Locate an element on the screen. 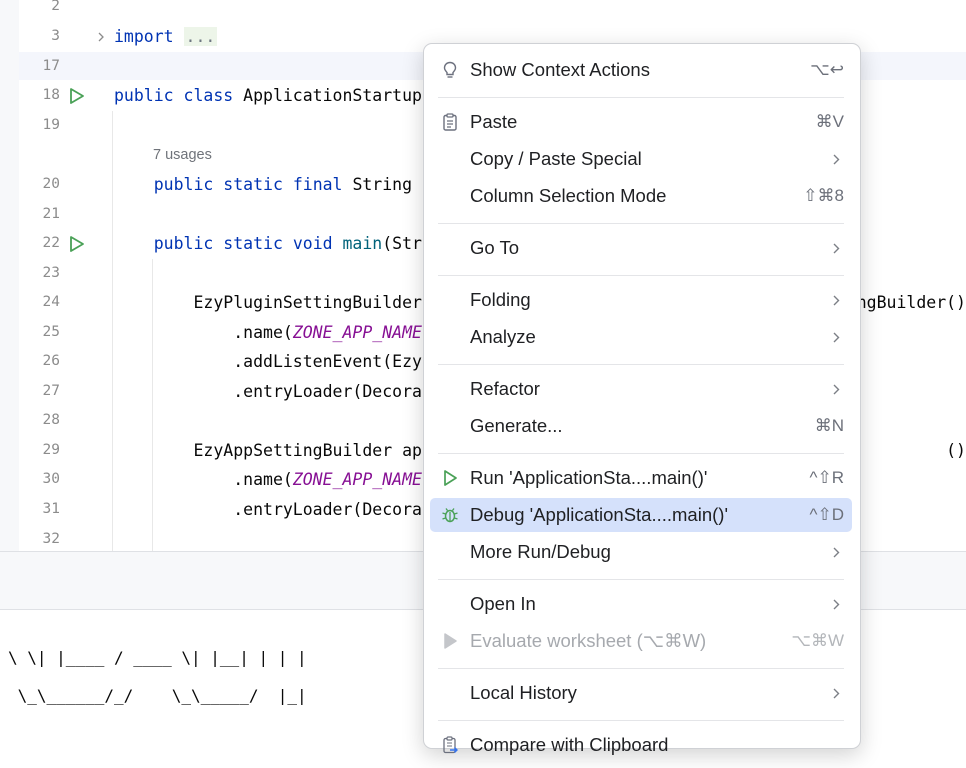  menu-item-label: Compare with Clipboard is located at coordinates (569, 744).